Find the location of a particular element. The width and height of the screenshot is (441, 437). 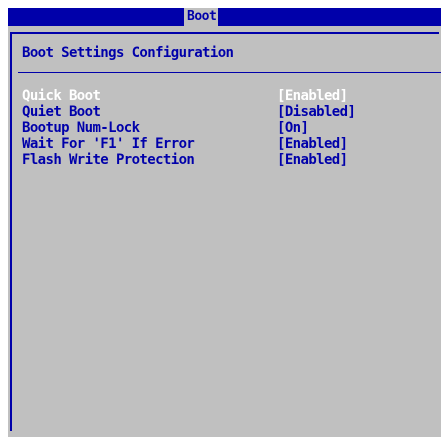

setting-name: Quiet Boot is located at coordinates (61, 112).